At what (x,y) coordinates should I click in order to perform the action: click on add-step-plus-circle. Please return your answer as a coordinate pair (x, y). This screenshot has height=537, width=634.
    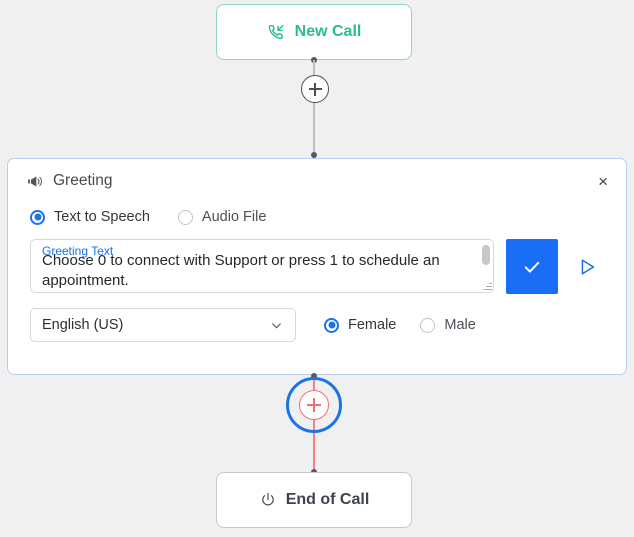
    Looking at the image, I should click on (314, 405).